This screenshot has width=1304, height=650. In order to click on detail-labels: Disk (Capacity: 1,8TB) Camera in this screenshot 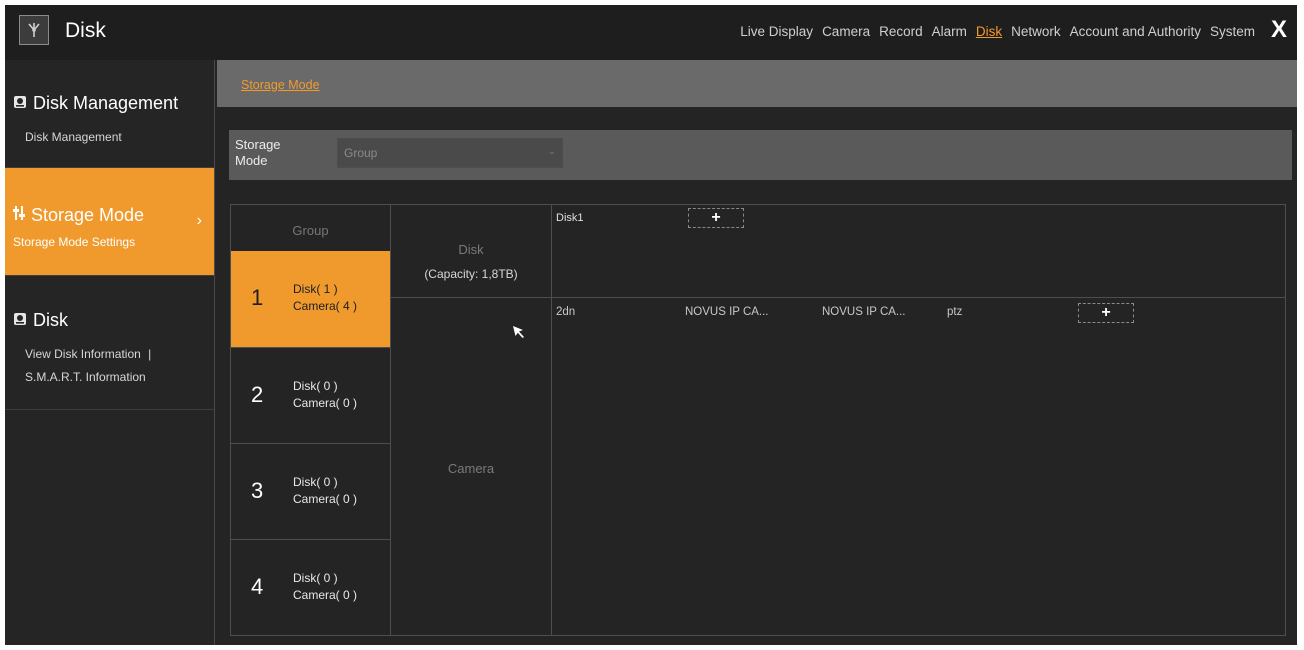, I will do `click(471, 420)`.